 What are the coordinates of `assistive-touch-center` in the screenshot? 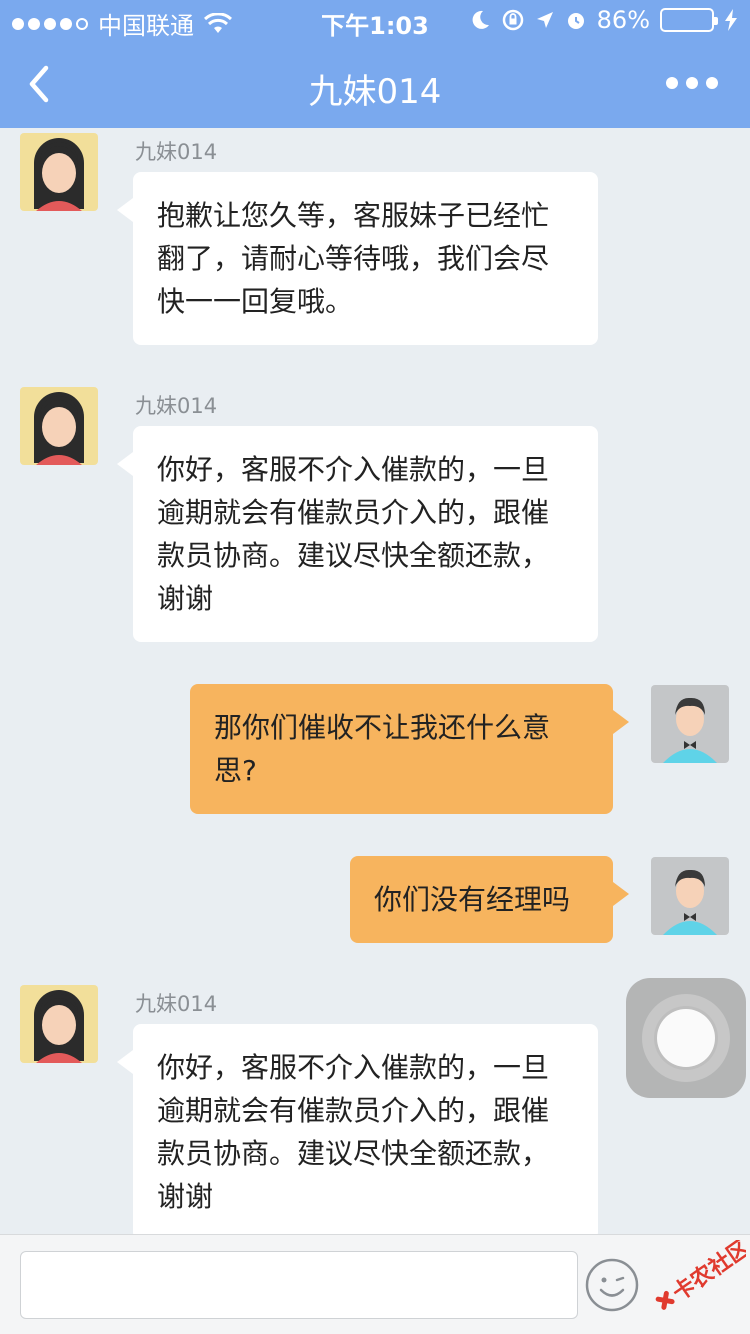 It's located at (686, 1038).